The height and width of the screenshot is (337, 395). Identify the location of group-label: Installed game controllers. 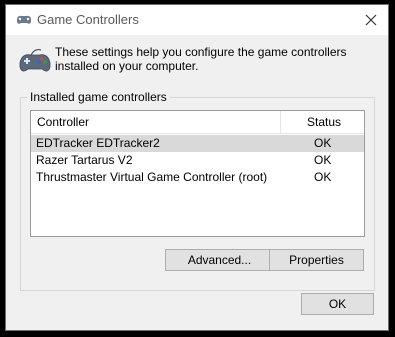
(98, 97).